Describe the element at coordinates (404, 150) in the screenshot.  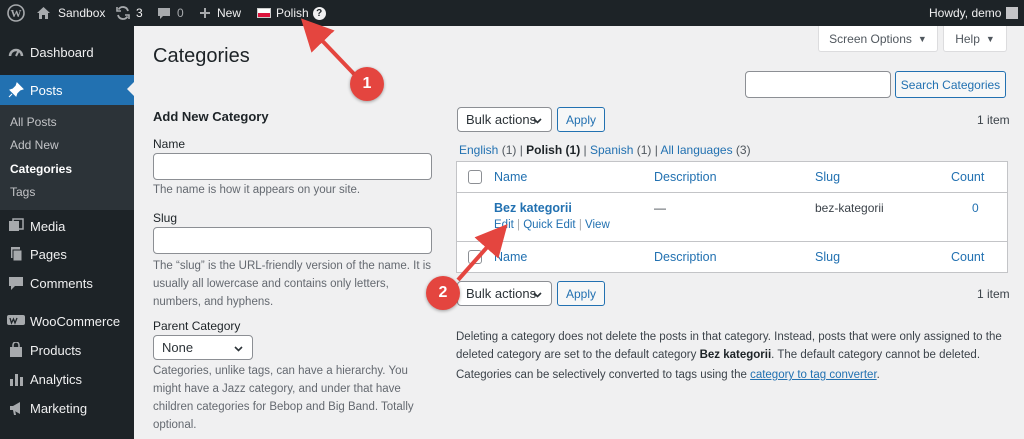
I see `annotation-arrows` at that location.